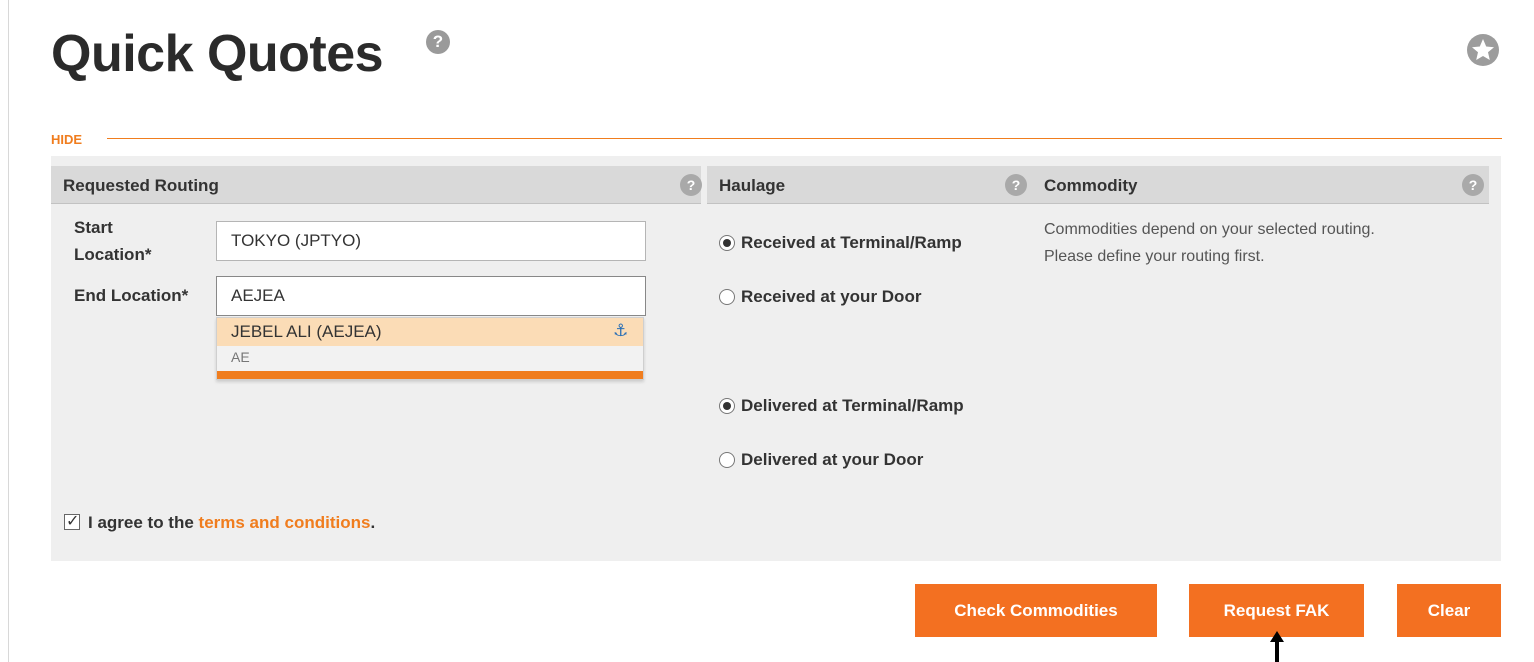 This screenshot has height=662, width=1534. I want to click on terms-agreement-text: I agree to the terms and conditions., so click(232, 522).